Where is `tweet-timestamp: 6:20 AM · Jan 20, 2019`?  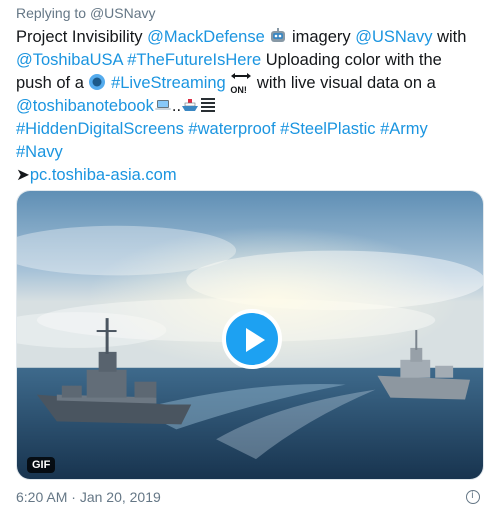
tweet-timestamp: 6:20 AM · Jan 20, 2019 is located at coordinates (88, 497).